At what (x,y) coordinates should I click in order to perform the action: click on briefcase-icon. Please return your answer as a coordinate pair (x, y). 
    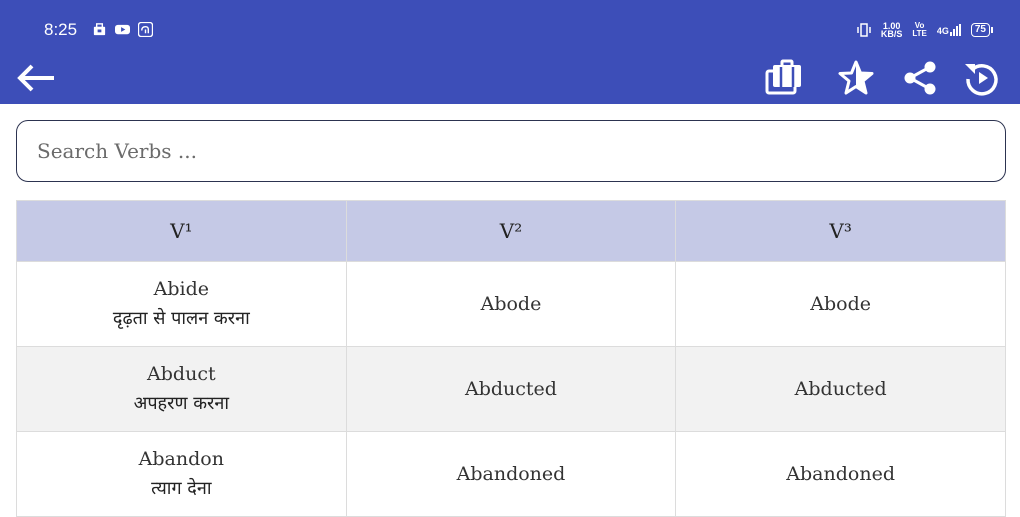
    Looking at the image, I should click on (783, 77).